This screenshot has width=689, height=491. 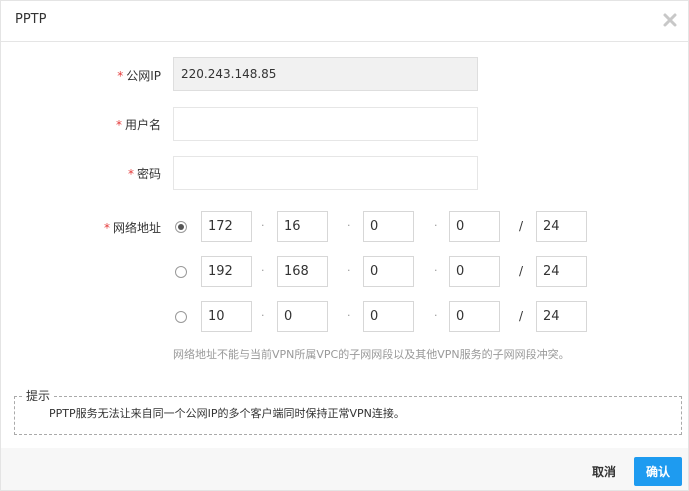 What do you see at coordinates (139, 76) in the screenshot?
I see `public-ip-label: * 公网IP` at bounding box center [139, 76].